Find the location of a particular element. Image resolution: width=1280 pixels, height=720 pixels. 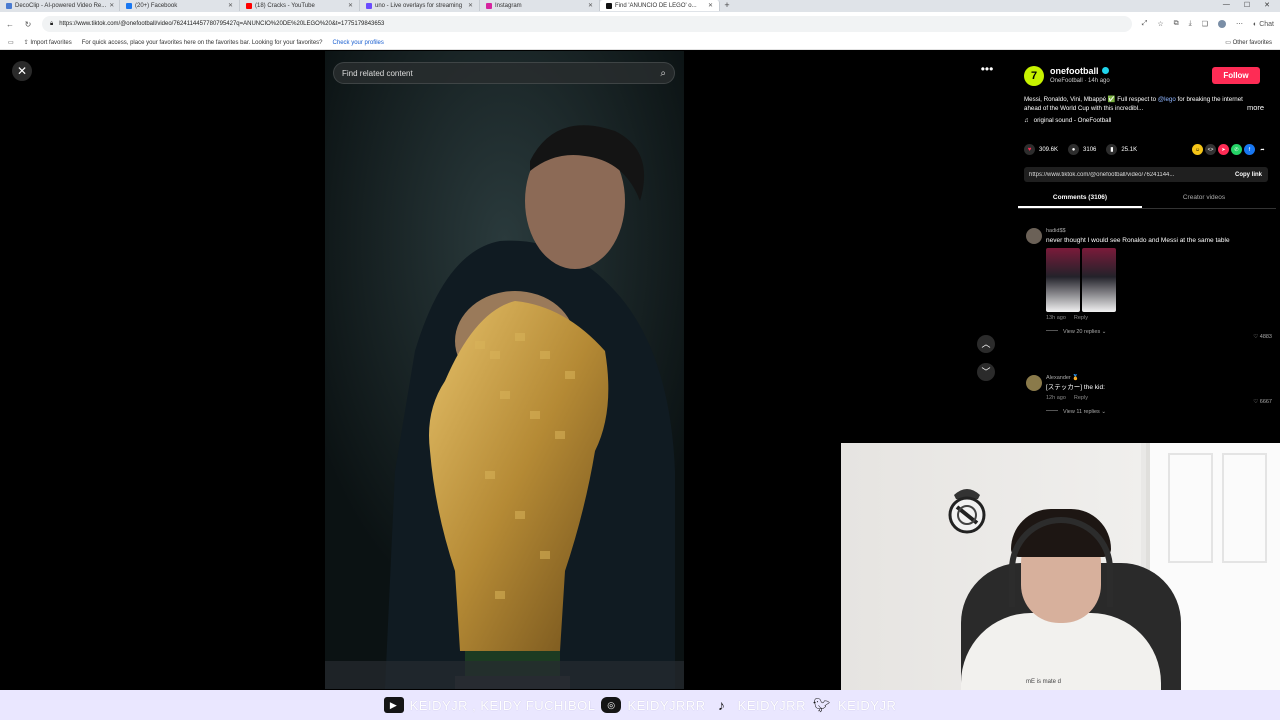

new-tab-button: + is located at coordinates (727, 5).